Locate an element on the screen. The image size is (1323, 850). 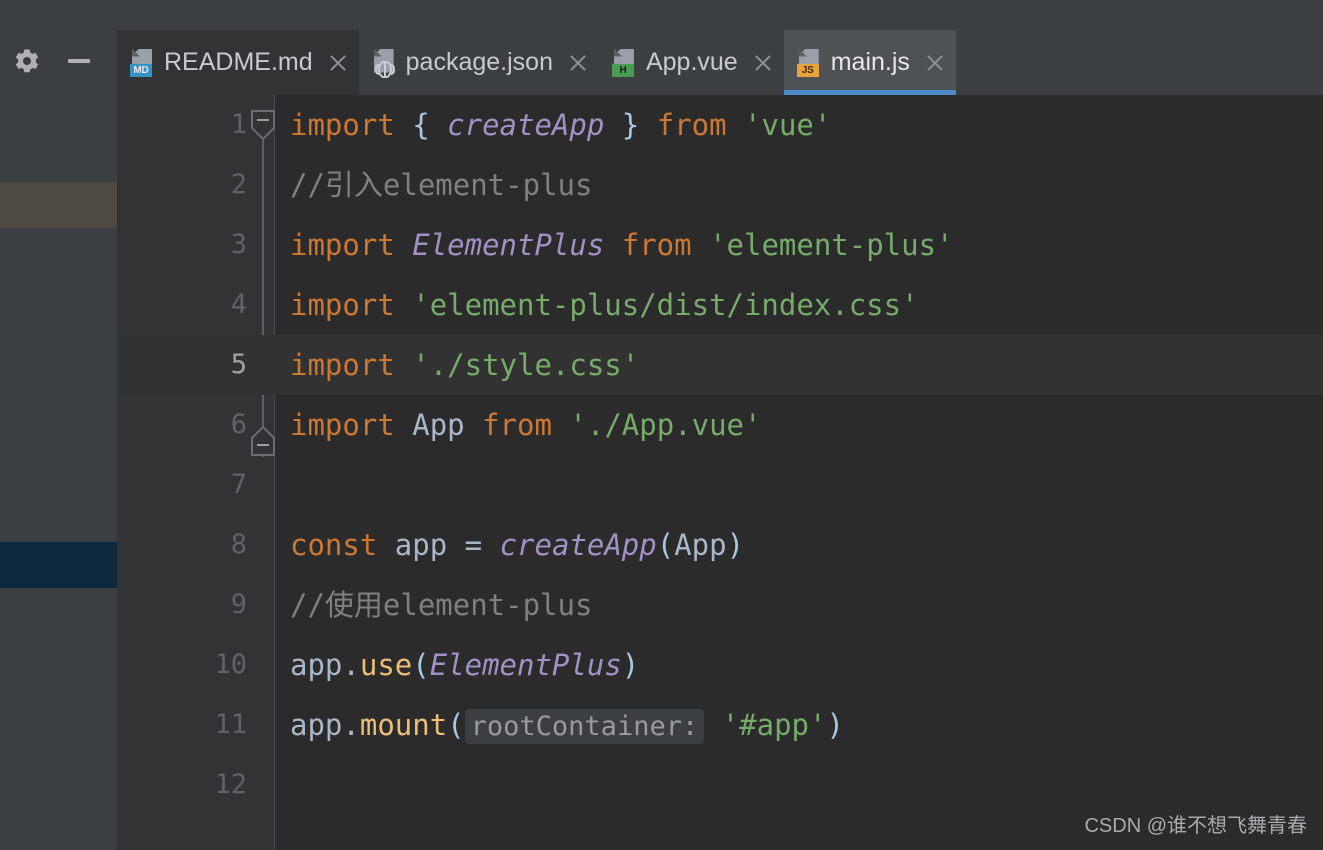
javascript-badge: JS is located at coordinates (807, 70).